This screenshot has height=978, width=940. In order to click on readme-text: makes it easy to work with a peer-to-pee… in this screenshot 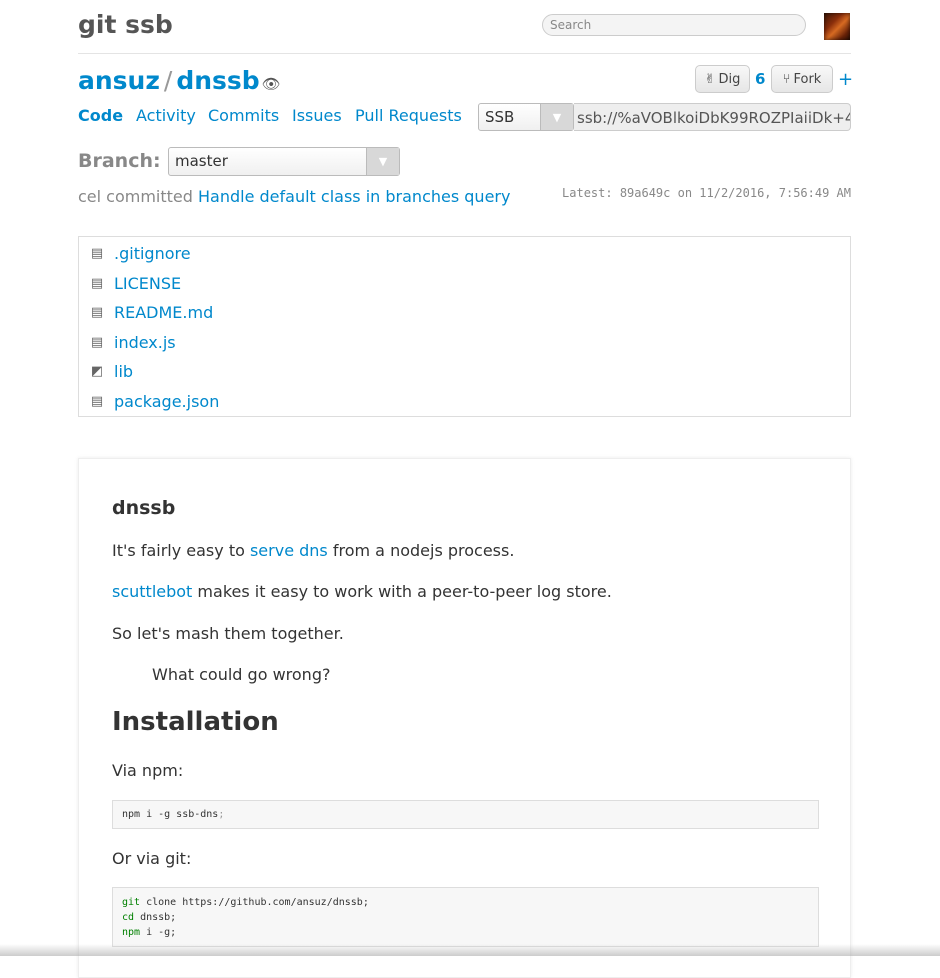, I will do `click(404, 591)`.